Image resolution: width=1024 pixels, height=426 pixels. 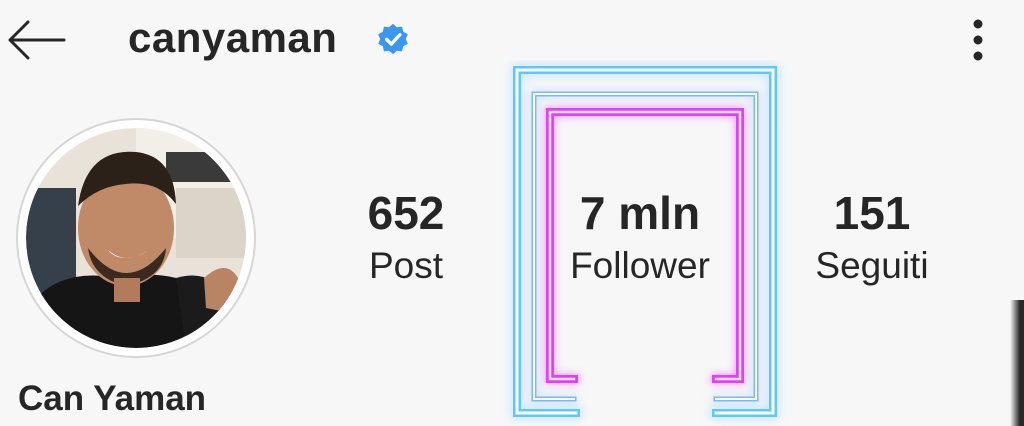 I want to click on vertical-dots-icon, so click(x=978, y=40).